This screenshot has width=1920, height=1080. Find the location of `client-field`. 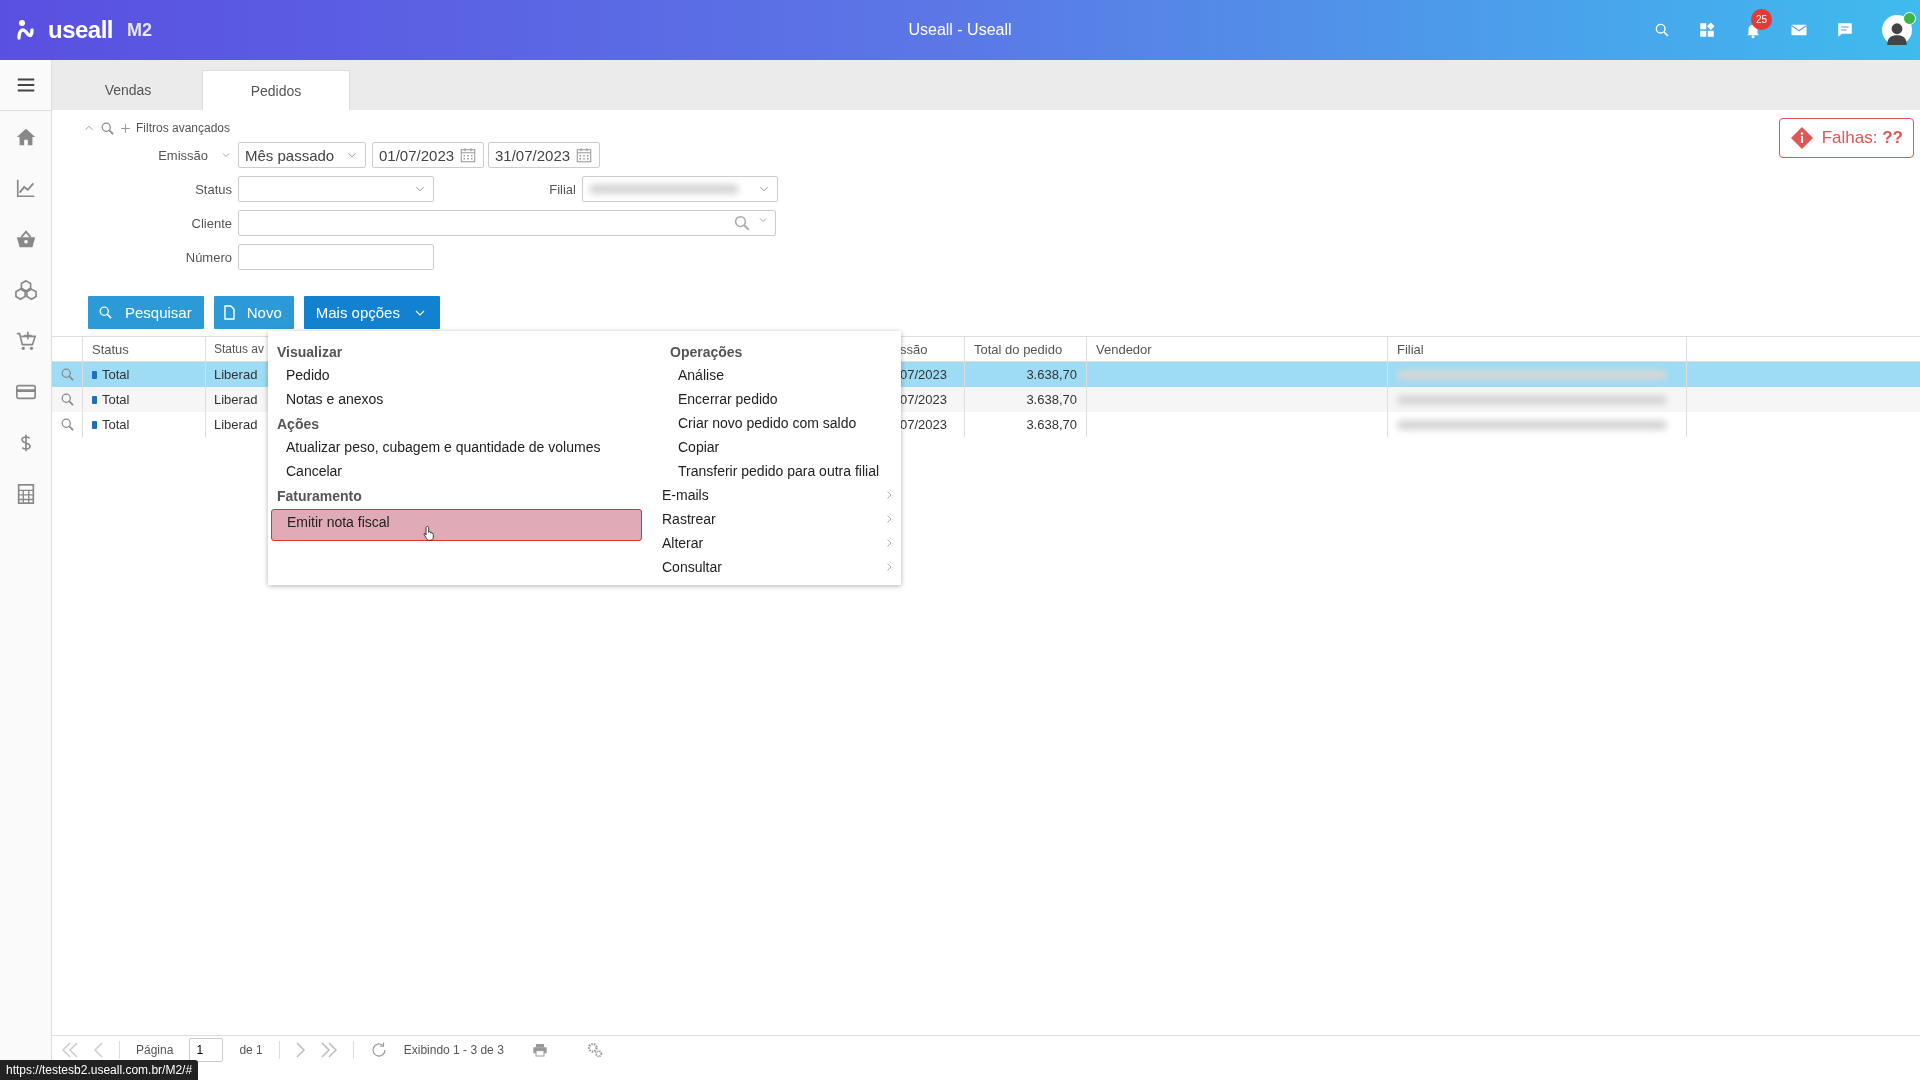

client-field is located at coordinates (507, 223).